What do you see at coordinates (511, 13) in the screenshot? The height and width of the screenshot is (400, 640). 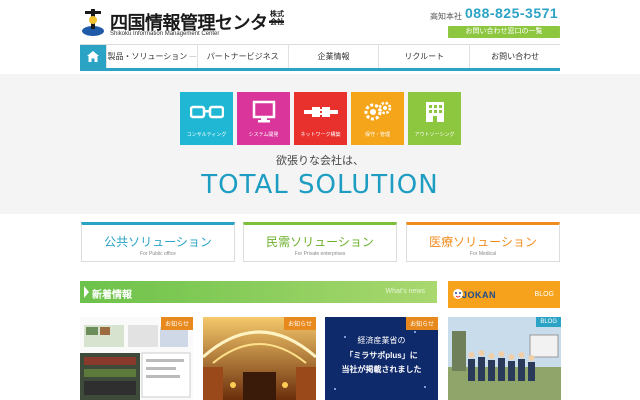 I see `tel-number: 088-825-3571` at bounding box center [511, 13].